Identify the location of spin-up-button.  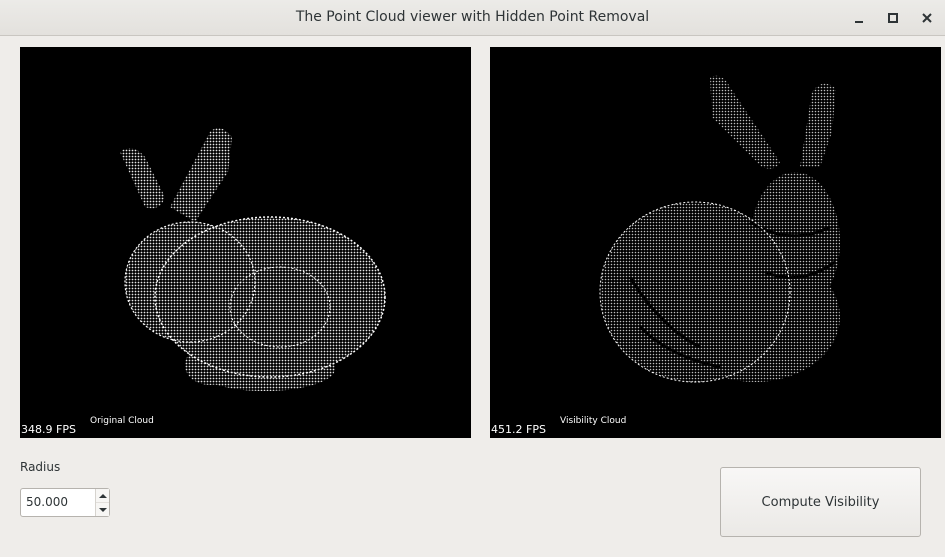
(102, 496).